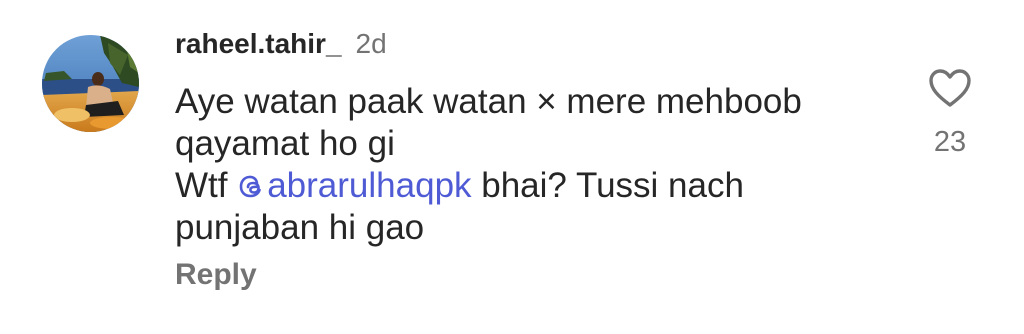  Describe the element at coordinates (488, 101) in the screenshot. I see `comment-line: Aye watan paak watan × mere mehboob` at that location.